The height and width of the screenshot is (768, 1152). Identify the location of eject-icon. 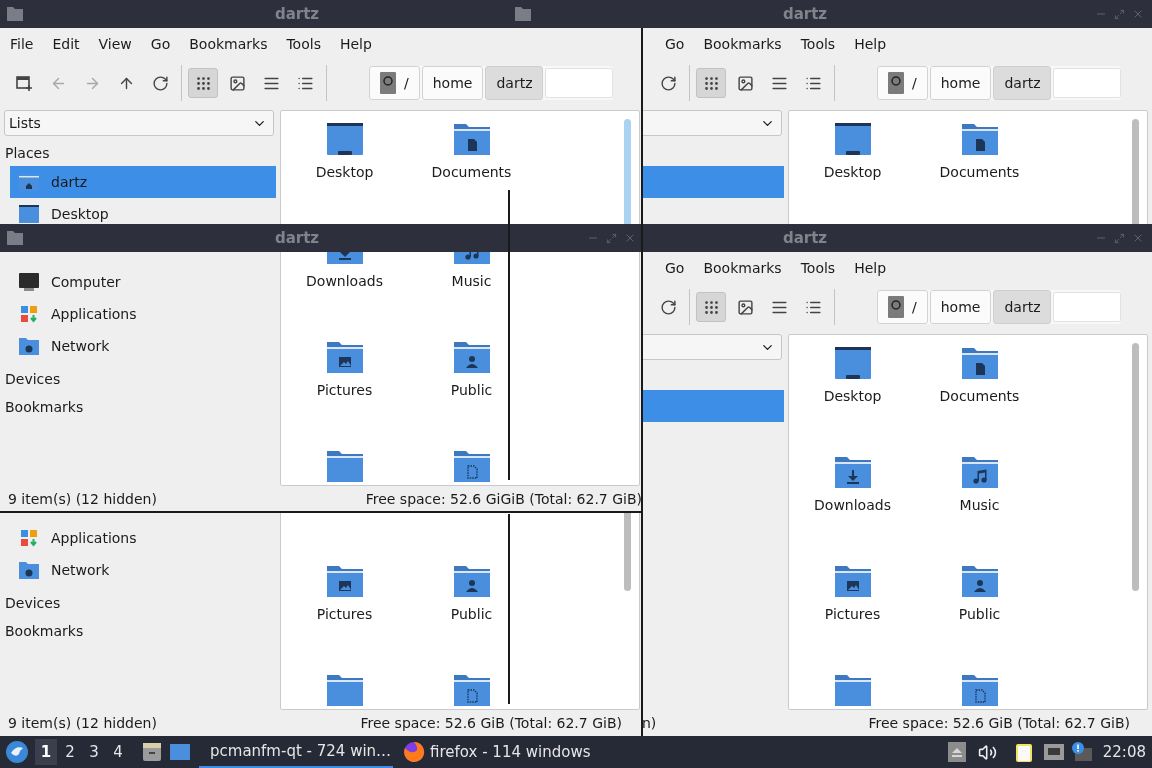
(956, 752).